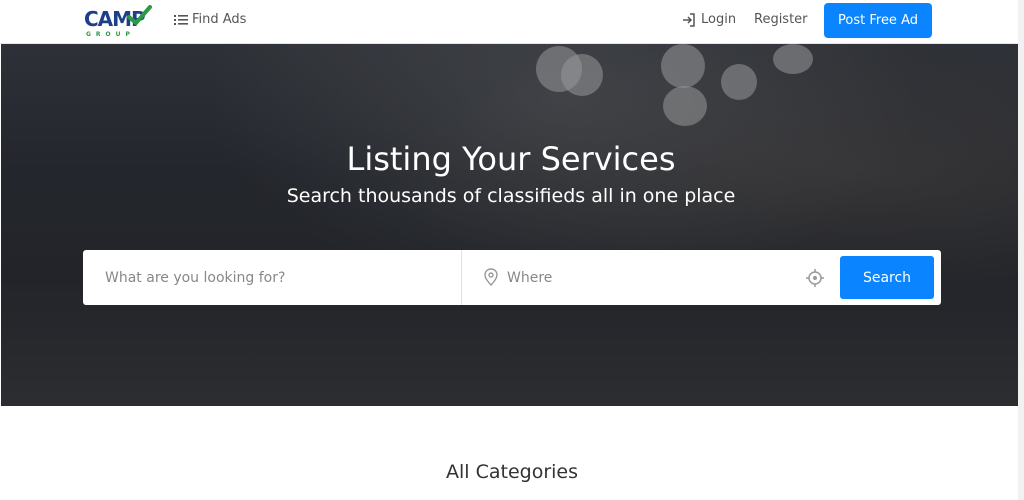 The width and height of the screenshot is (1024, 500). I want to click on search-bar: Search, so click(512, 277).